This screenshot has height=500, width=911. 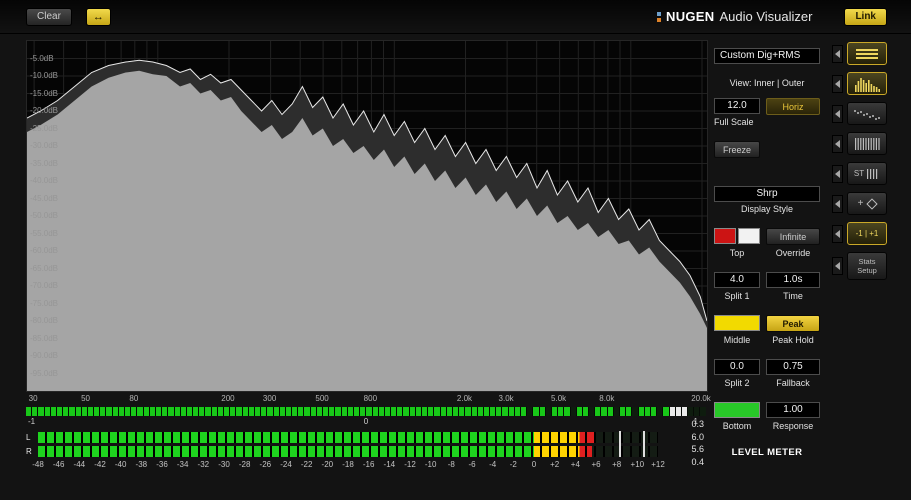 I want to click on spectrum-bars-icon, so click(x=867, y=84).